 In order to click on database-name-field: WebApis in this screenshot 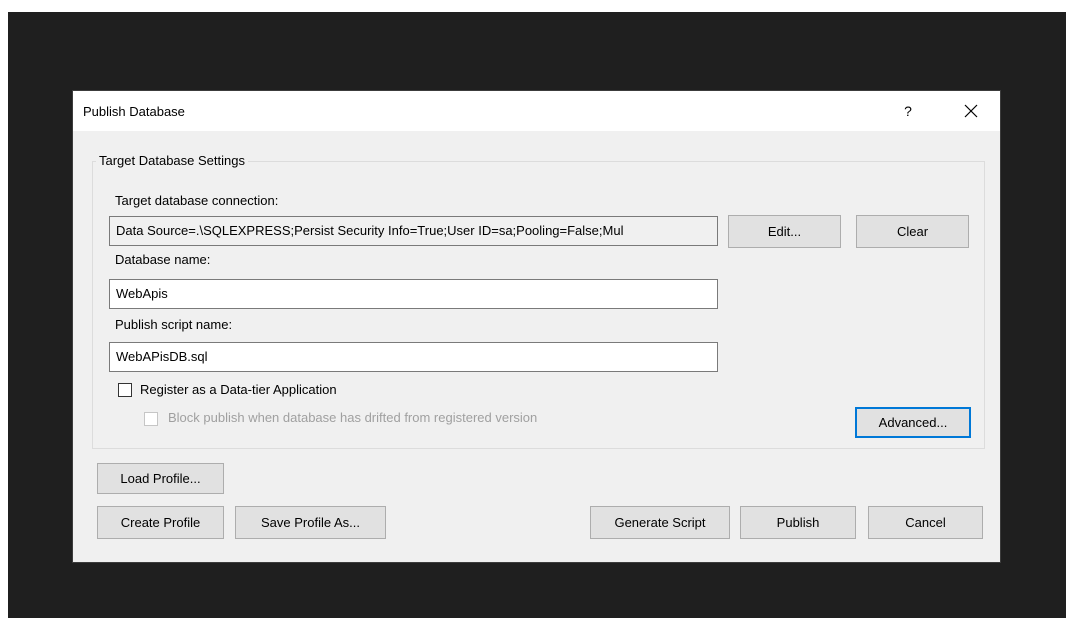, I will do `click(413, 294)`.